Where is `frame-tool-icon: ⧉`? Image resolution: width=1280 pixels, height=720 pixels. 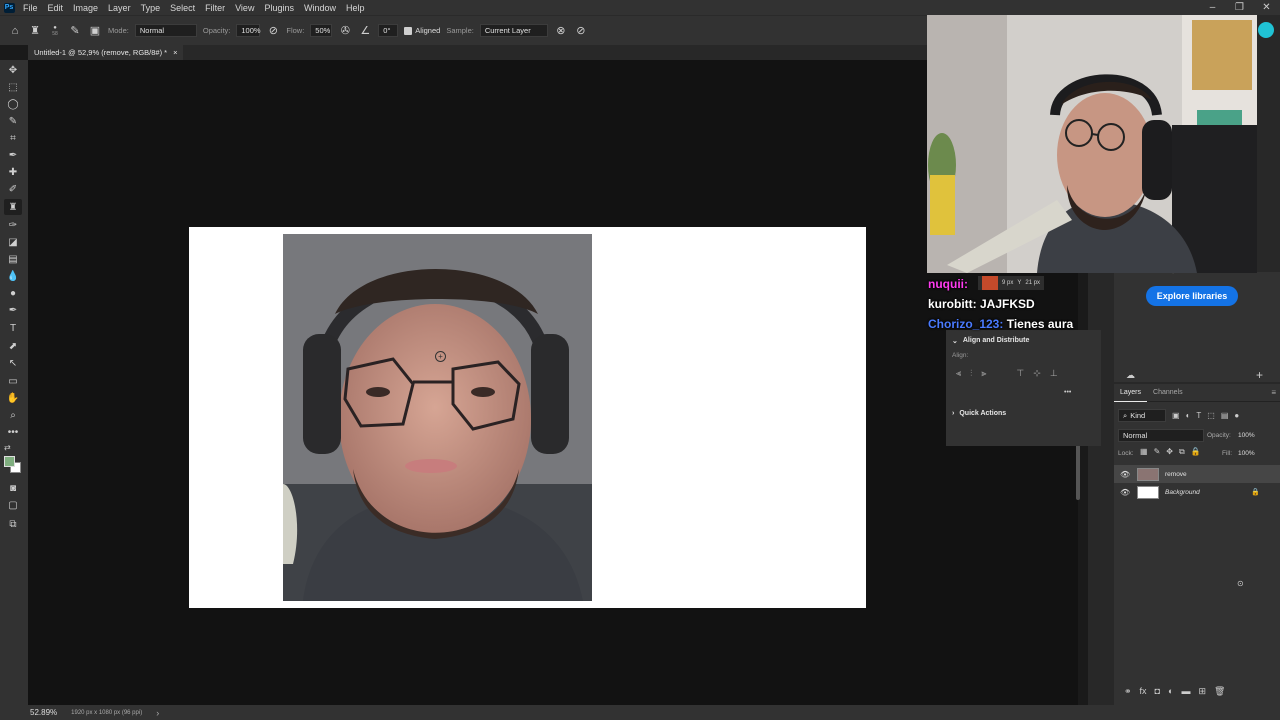 frame-tool-icon: ⧉ is located at coordinates (13, 524).